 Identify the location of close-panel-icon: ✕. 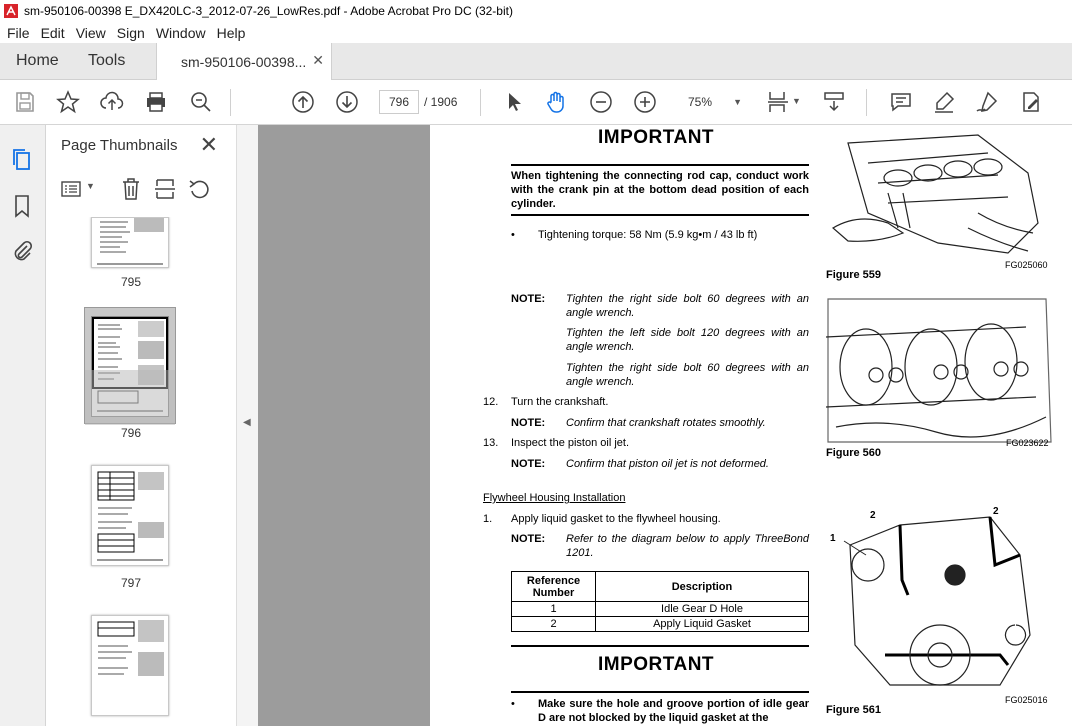
(209, 145).